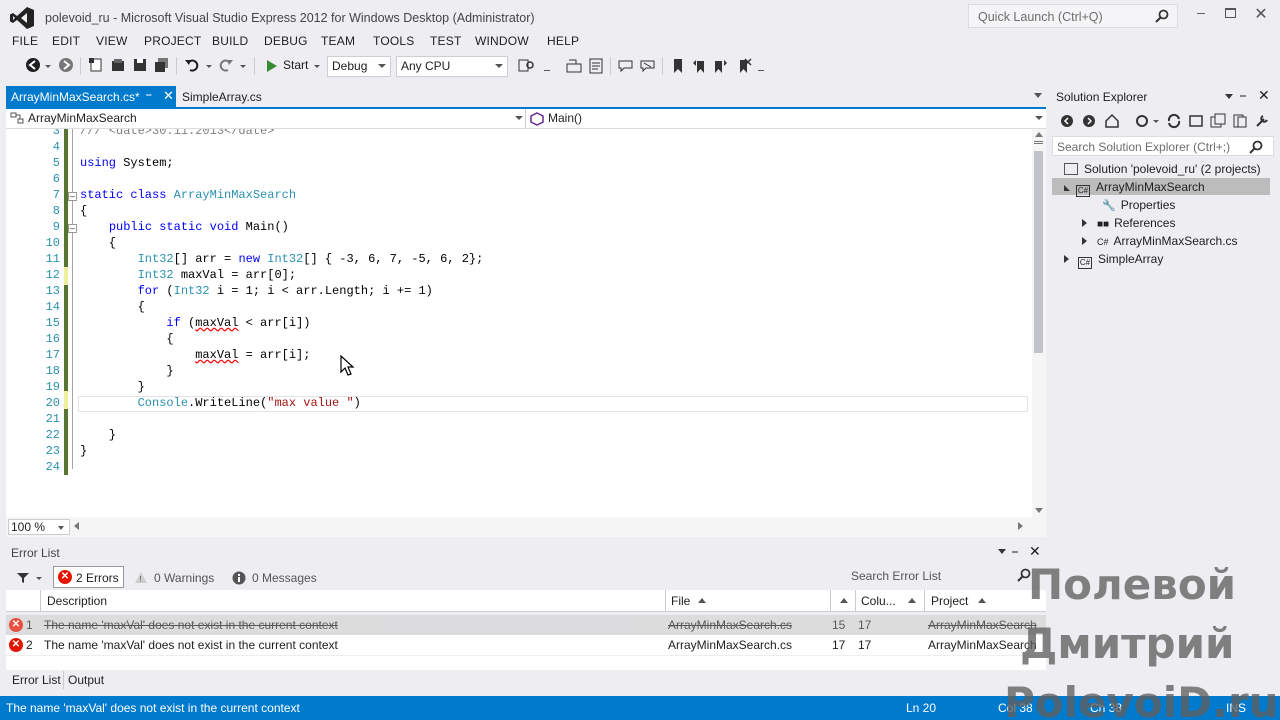 This screenshot has height=720, width=1280. What do you see at coordinates (172, 41) in the screenshot?
I see `menu-project: PROJECT` at bounding box center [172, 41].